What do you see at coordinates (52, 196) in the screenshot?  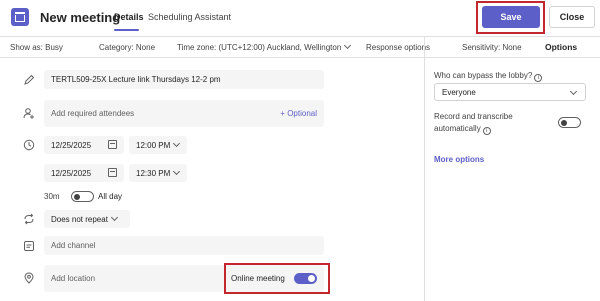 I see `duration-label: 30m` at bounding box center [52, 196].